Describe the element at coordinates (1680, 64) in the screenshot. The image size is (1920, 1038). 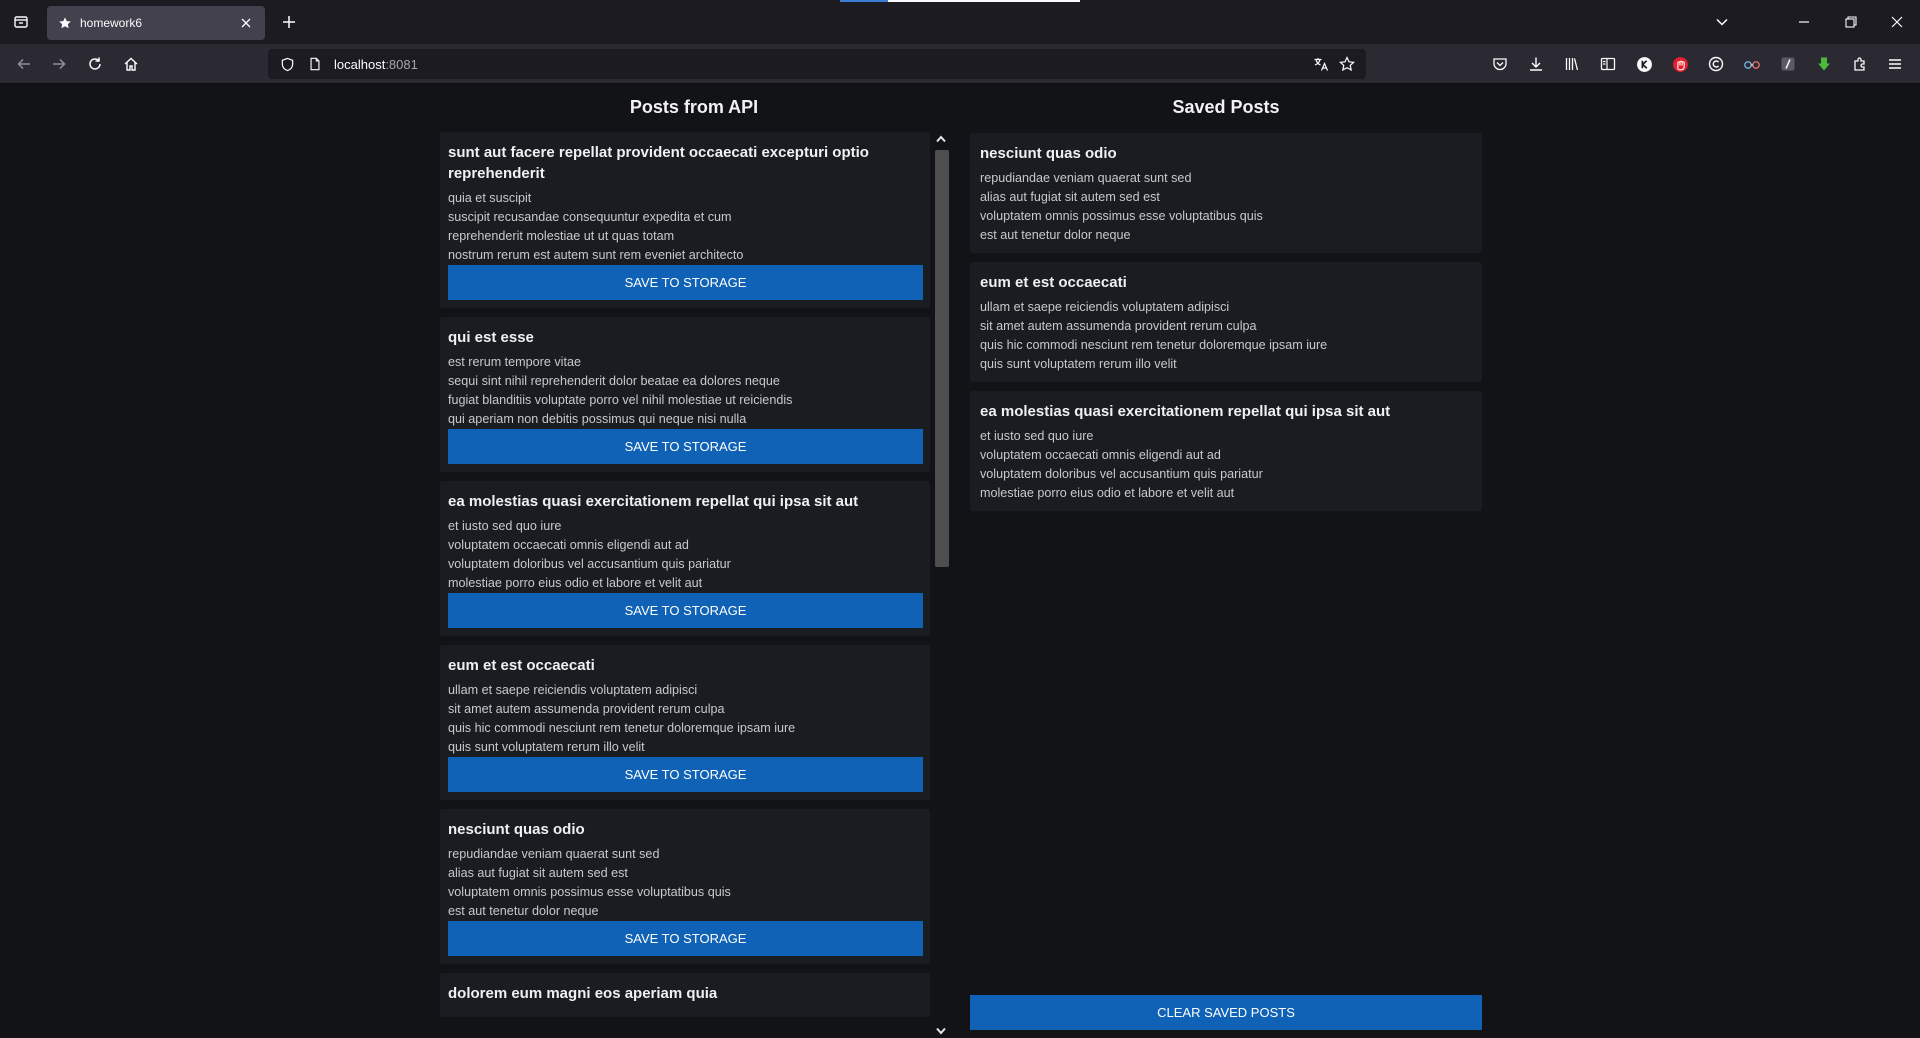
I see `red-extension-icon` at that location.